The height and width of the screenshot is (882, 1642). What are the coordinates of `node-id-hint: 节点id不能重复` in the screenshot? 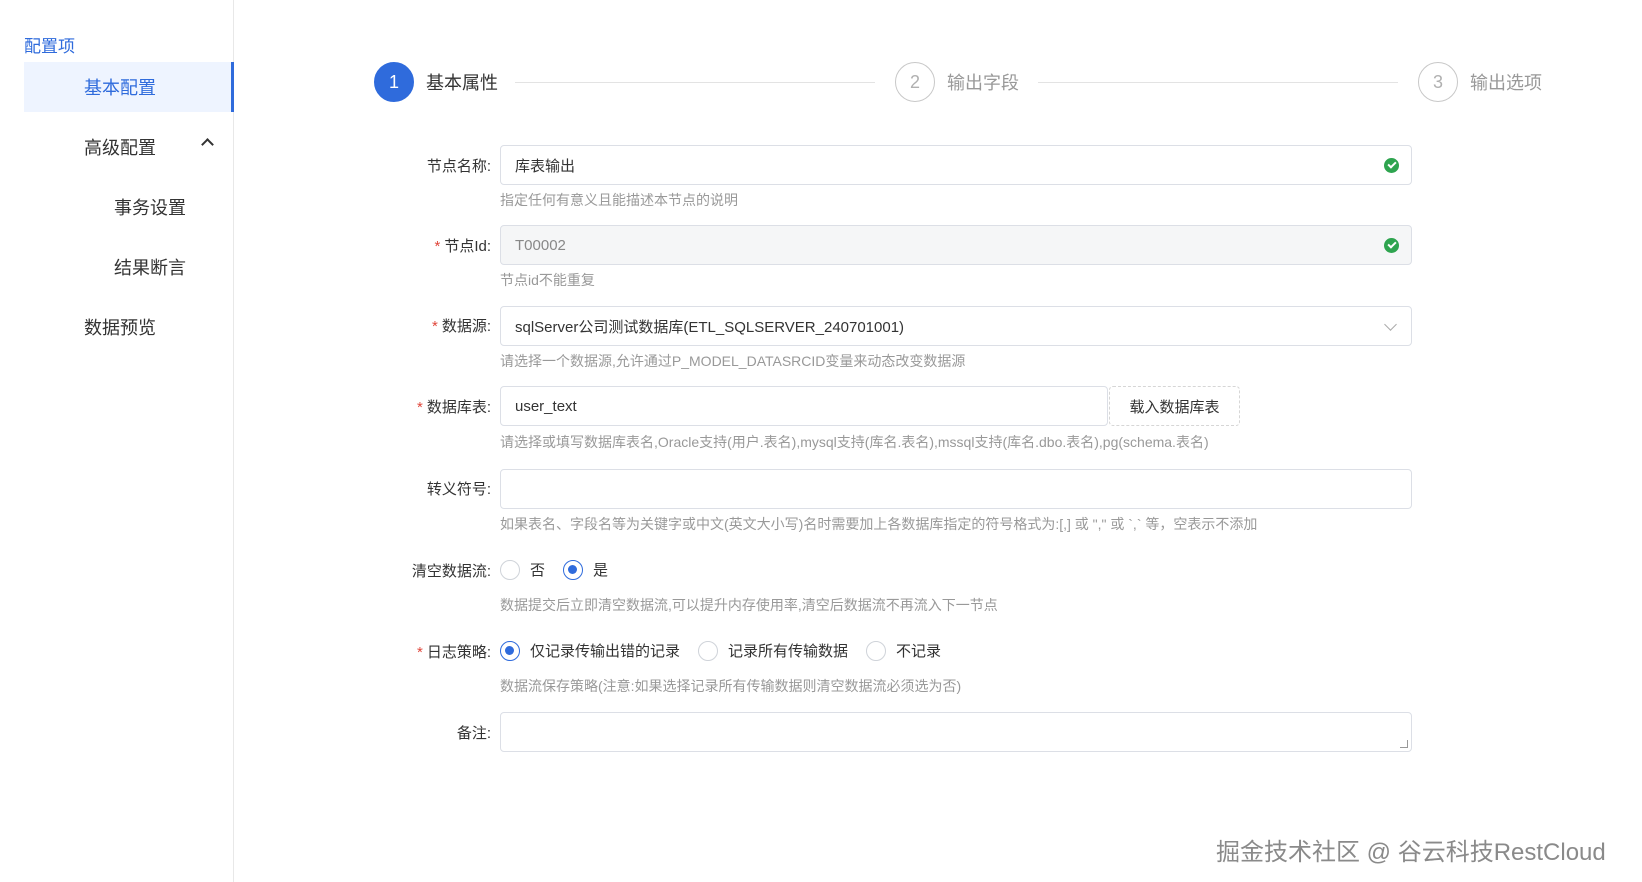 It's located at (547, 280).